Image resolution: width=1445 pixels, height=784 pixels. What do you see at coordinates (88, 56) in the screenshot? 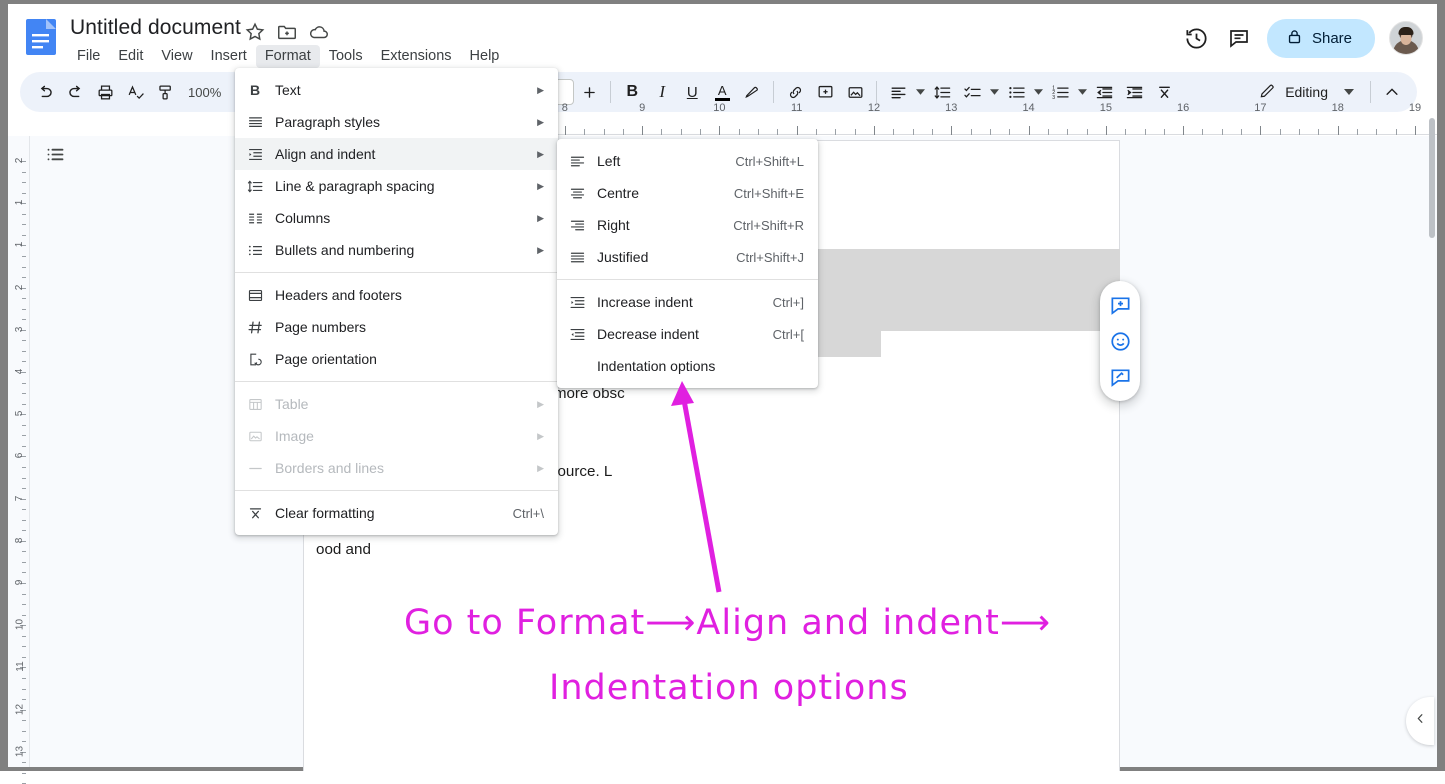
I see `menu-file: File` at bounding box center [88, 56].